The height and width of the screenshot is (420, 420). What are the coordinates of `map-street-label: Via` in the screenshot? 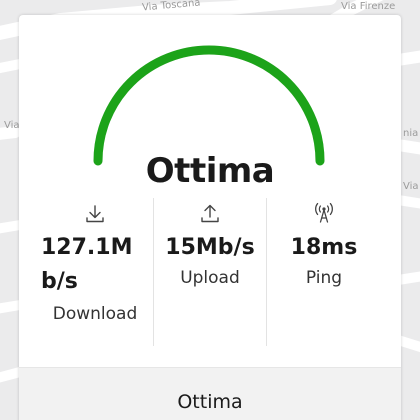 It's located at (12, 125).